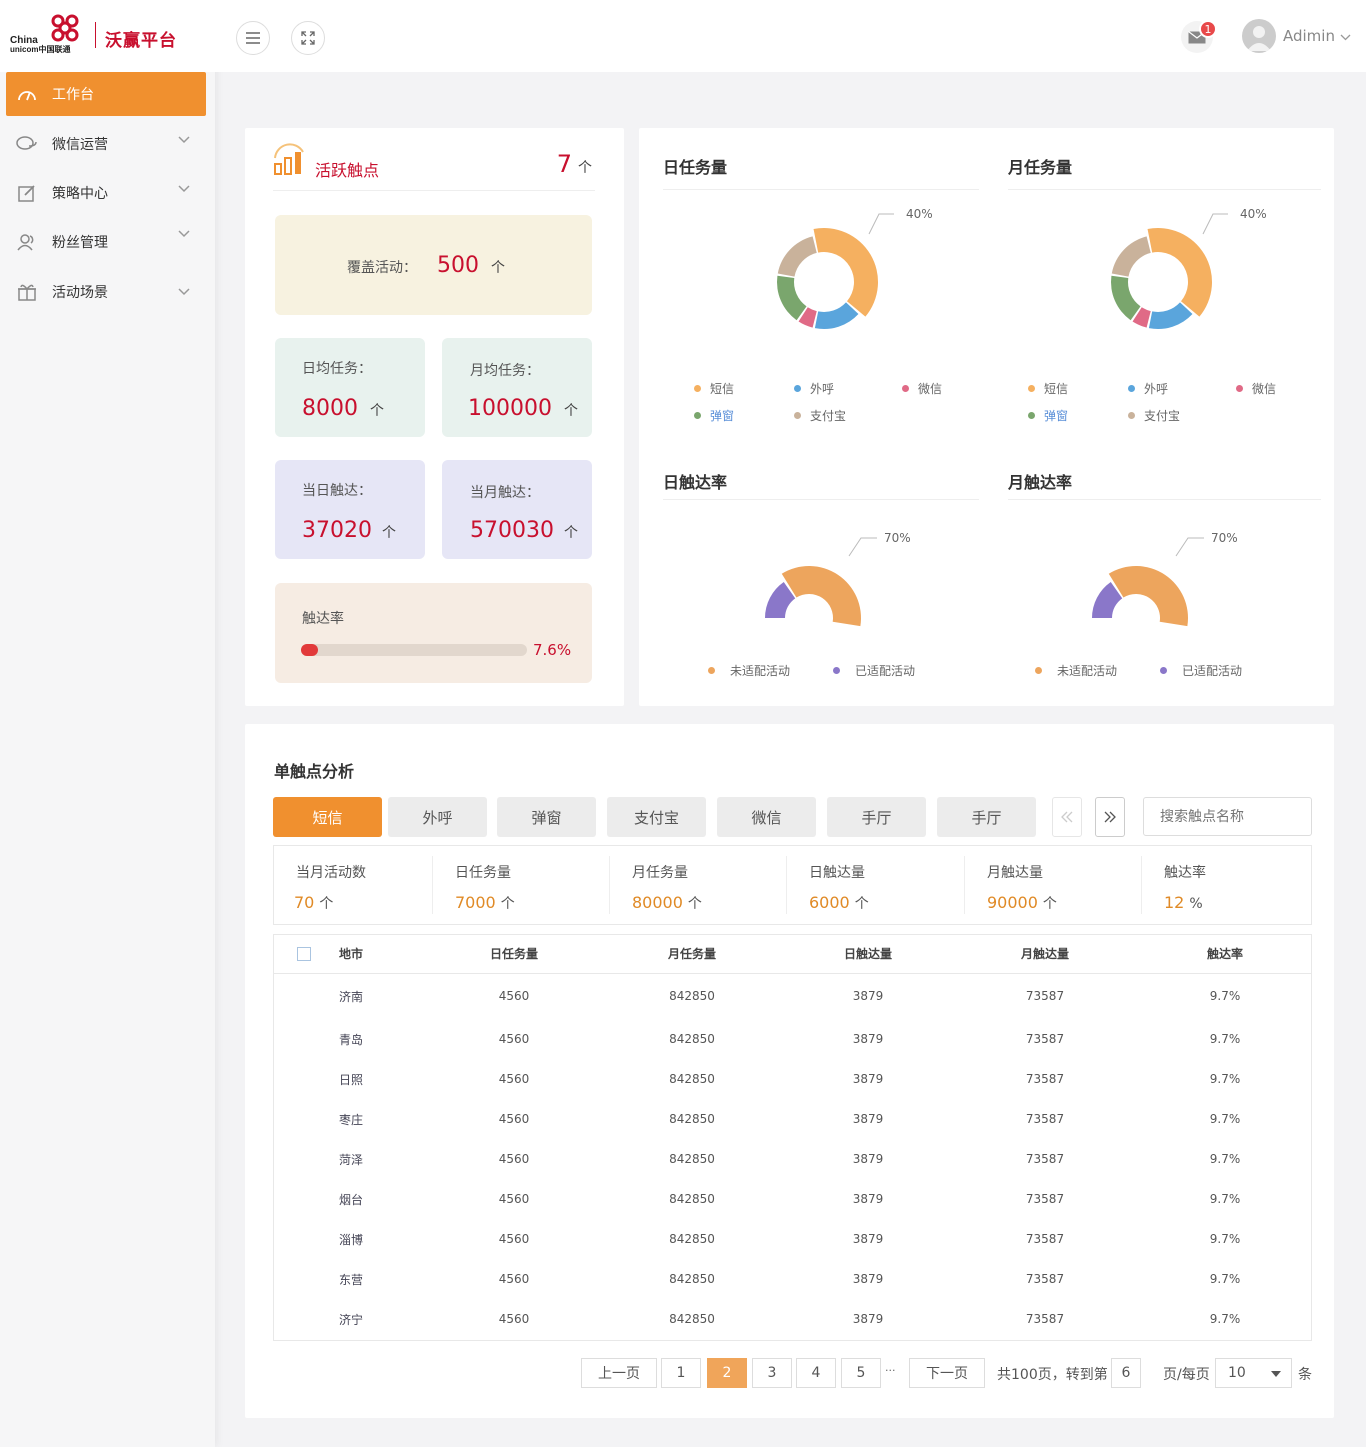 The height and width of the screenshot is (1447, 1366). I want to click on sidebar-item-label: 活动场景, so click(80, 293).